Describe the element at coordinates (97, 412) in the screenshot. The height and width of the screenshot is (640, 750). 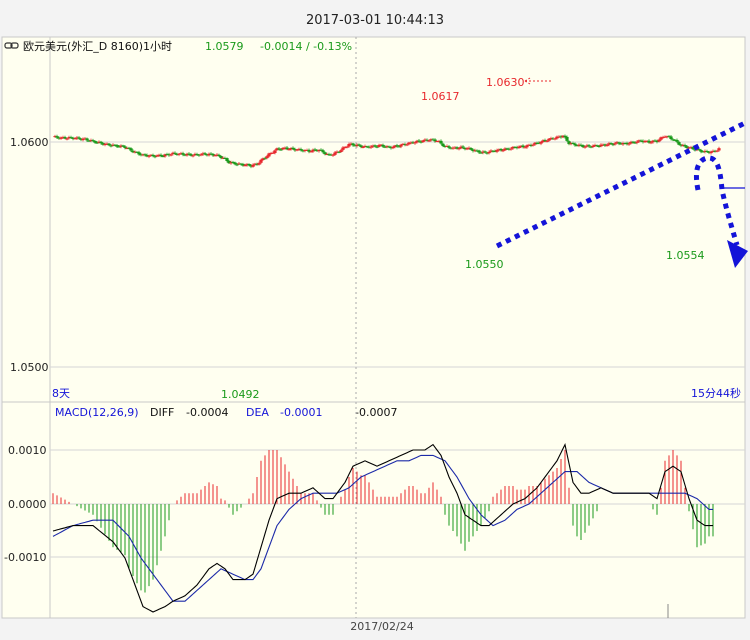
I see `macd-title: MACD(12,26,9)` at that location.